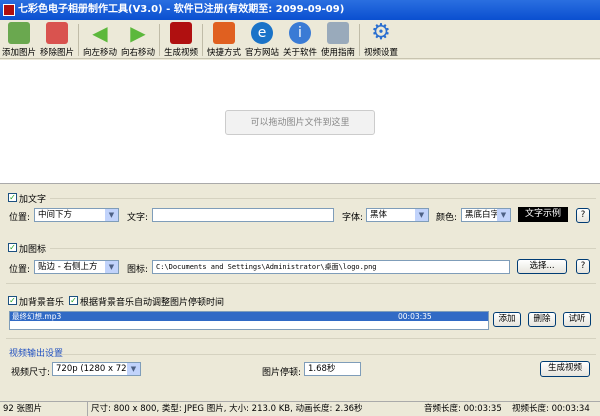  I want to click on font-label: 字体:, so click(353, 218).